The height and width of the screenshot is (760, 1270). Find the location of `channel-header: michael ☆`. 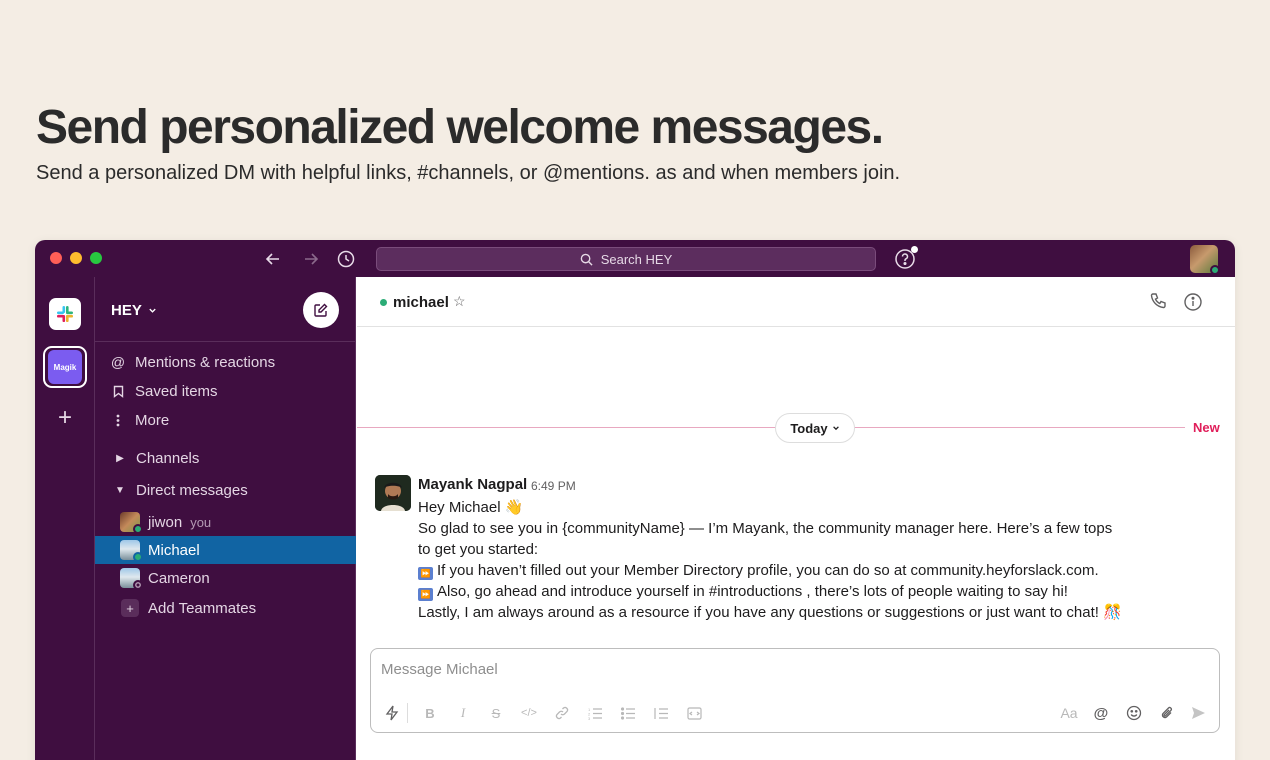

channel-header: michael ☆ is located at coordinates (796, 302).